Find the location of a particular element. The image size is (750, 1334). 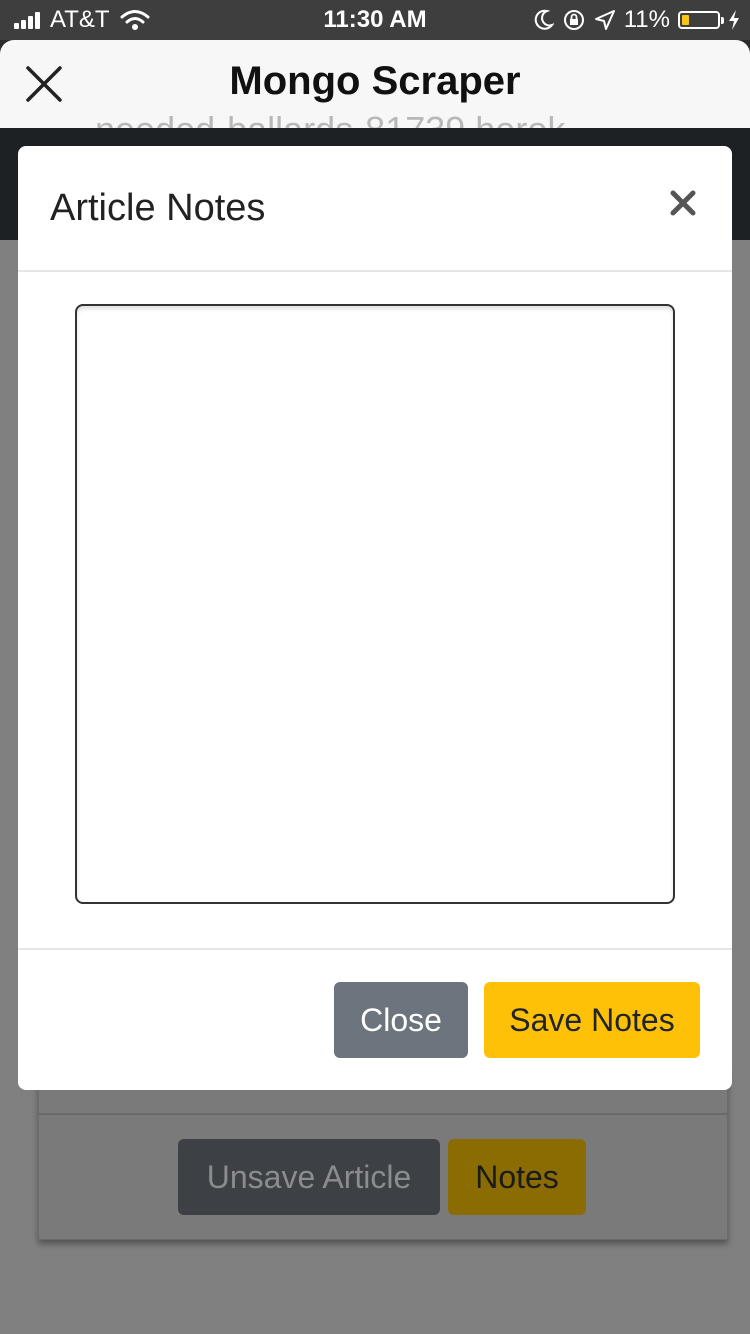

close-button: Close is located at coordinates (401, 1020).